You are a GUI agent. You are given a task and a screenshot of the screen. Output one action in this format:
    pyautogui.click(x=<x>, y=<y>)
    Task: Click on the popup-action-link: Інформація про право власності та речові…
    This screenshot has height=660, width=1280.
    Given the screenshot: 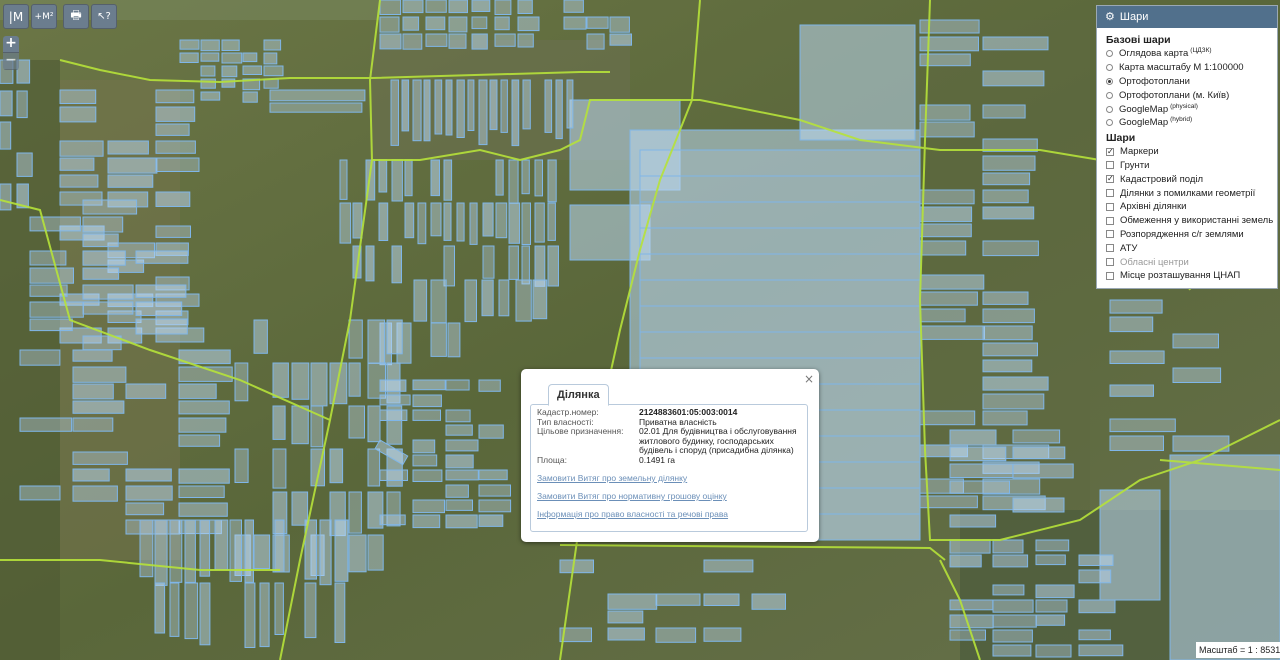 What is the action you would take?
    pyautogui.click(x=669, y=514)
    